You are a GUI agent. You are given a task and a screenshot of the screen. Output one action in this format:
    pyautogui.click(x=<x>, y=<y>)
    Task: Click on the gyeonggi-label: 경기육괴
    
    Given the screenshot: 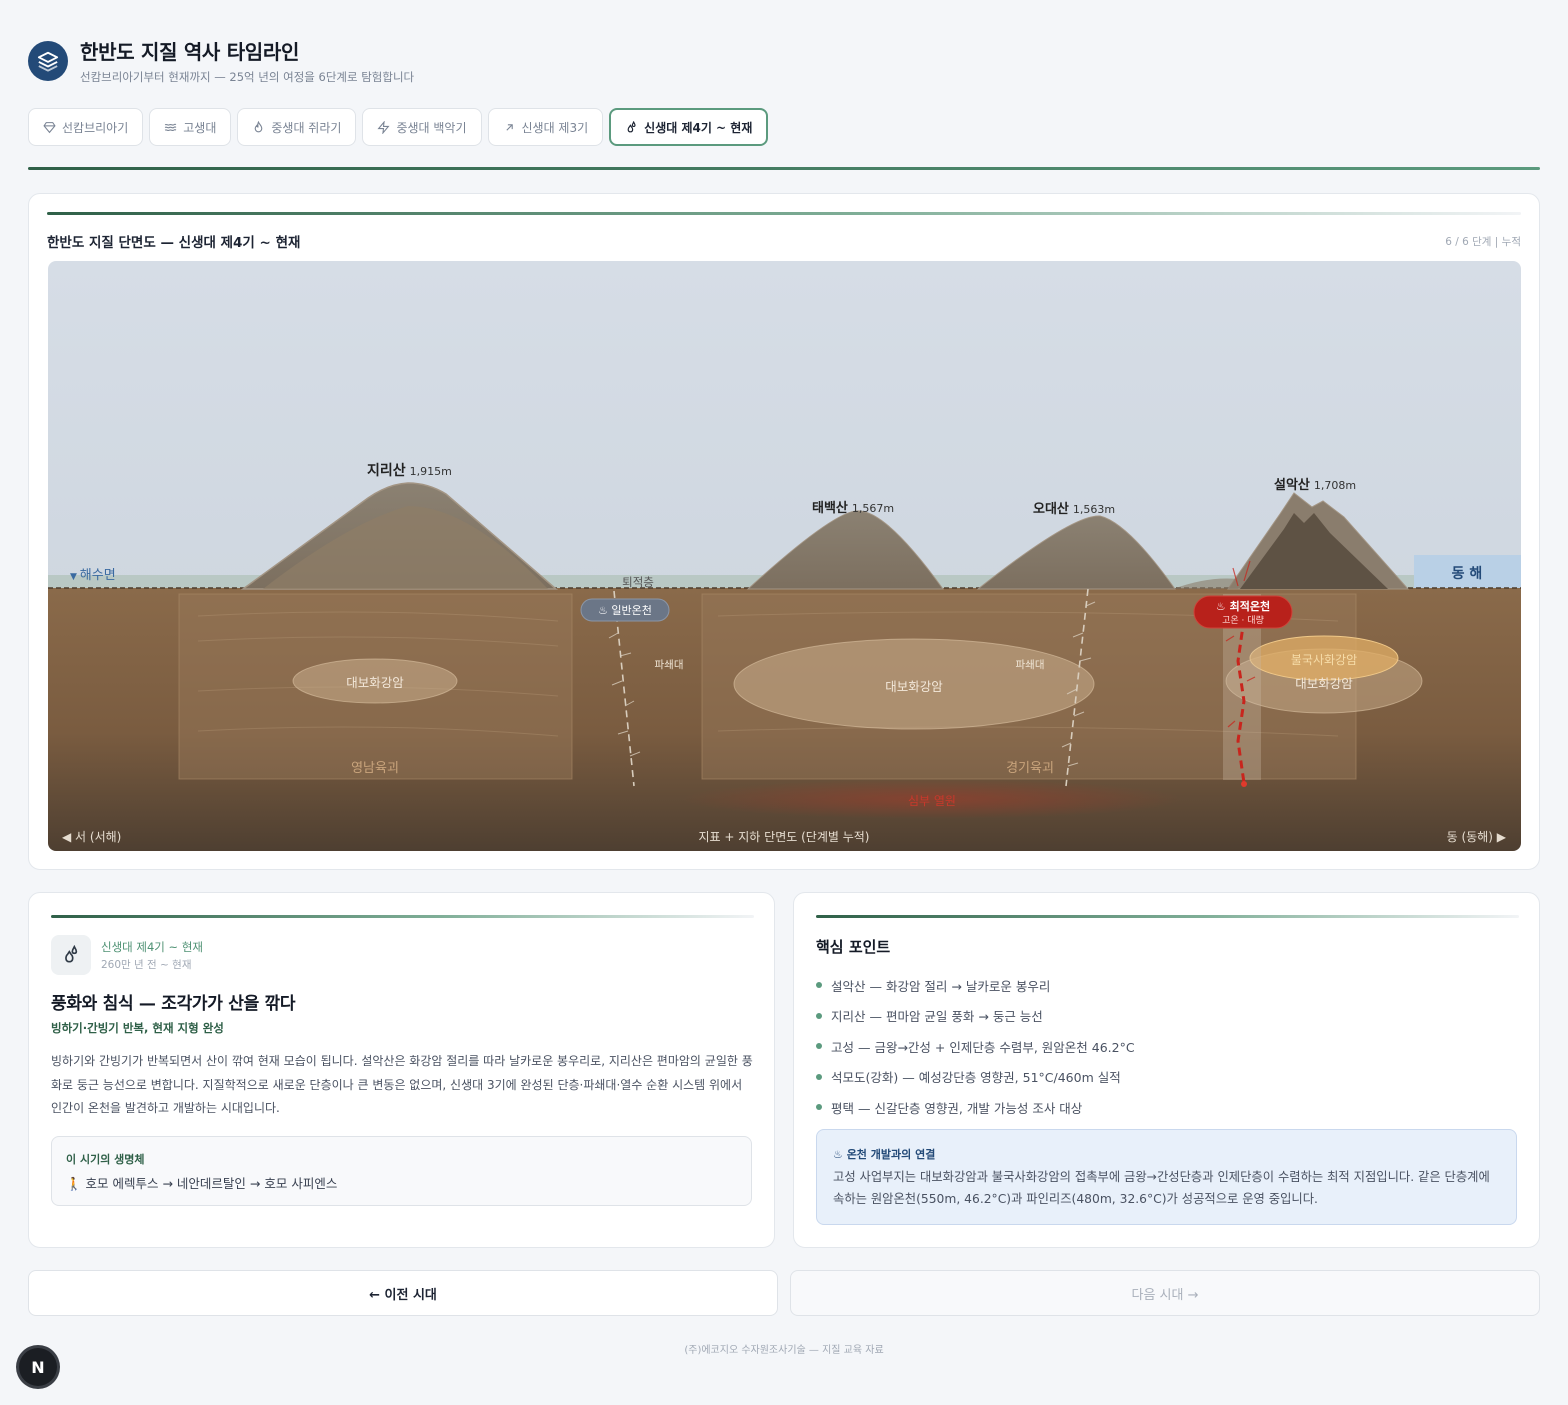 What is the action you would take?
    pyautogui.click(x=1030, y=768)
    